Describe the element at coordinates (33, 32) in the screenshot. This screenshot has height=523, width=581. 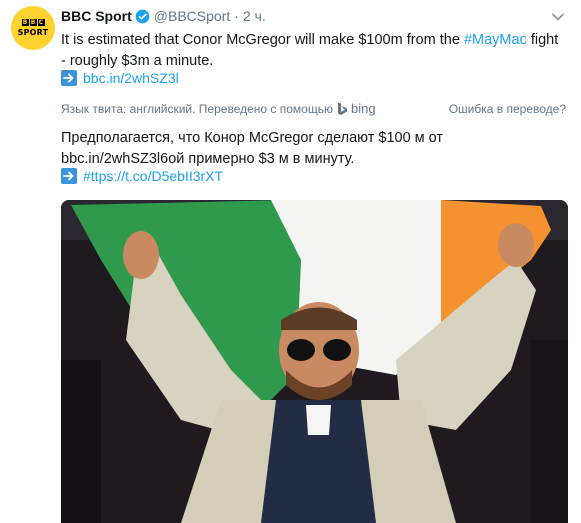
I see `avatar-sport-label: SPORT` at that location.